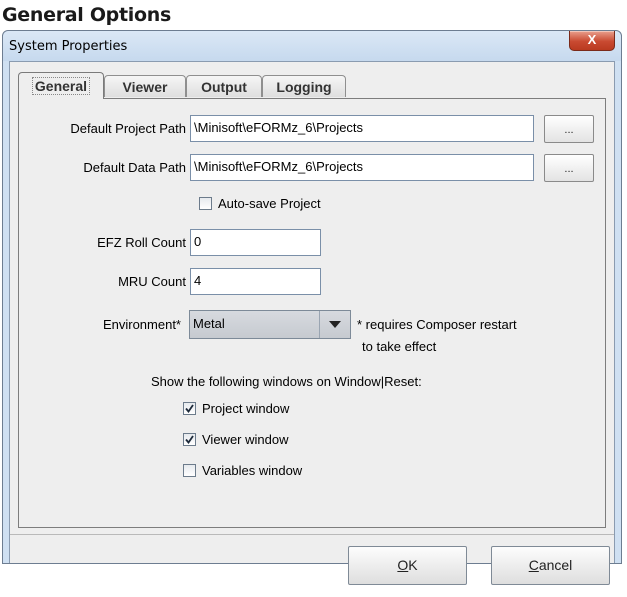 This screenshot has height=597, width=627. Describe the element at coordinates (252, 470) in the screenshot. I see `variables-window-label: Variables window` at that location.